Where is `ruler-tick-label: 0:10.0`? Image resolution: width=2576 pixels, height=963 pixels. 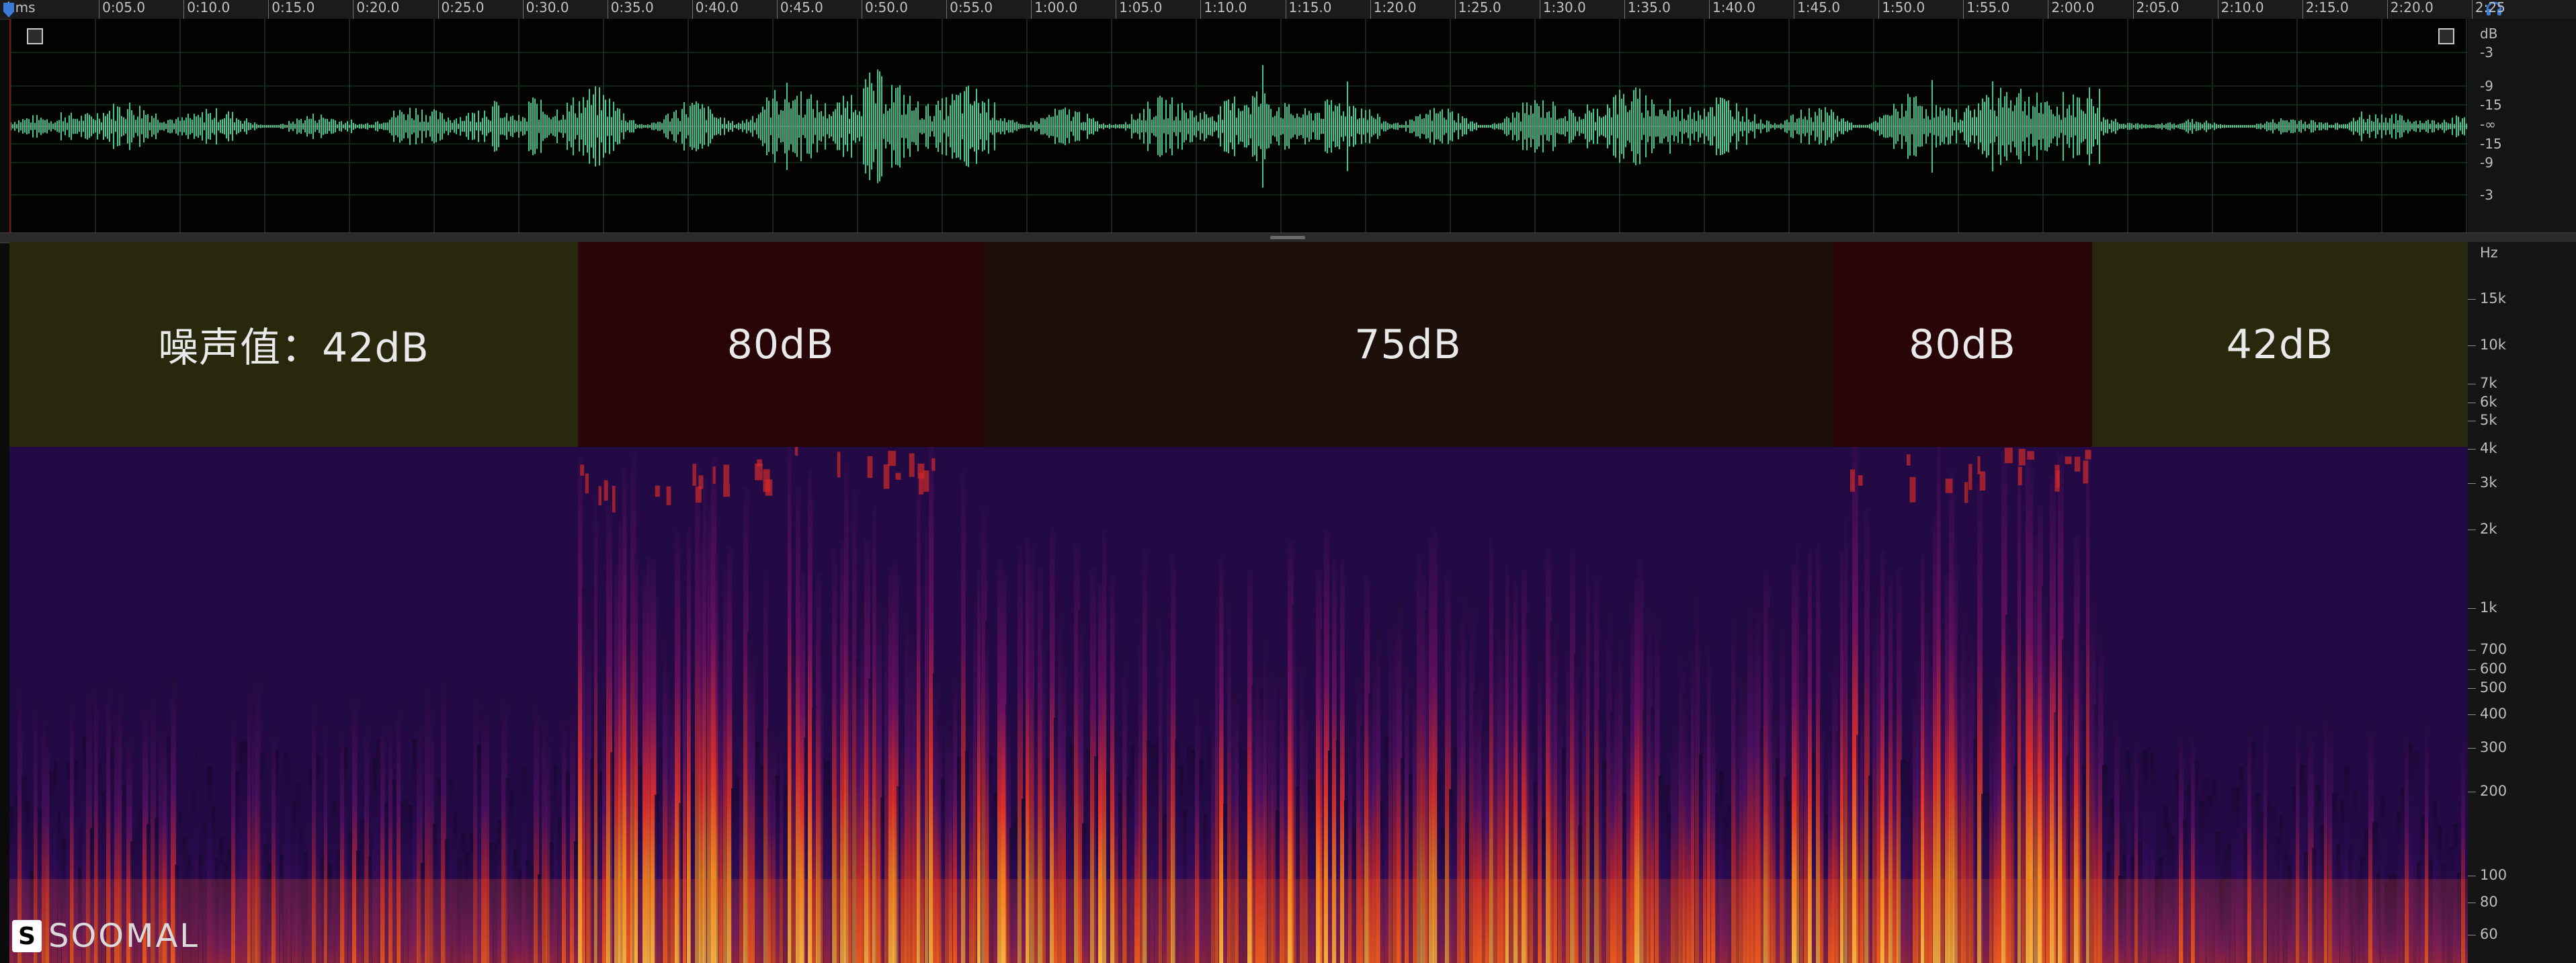
ruler-tick-label: 0:10.0 is located at coordinates (209, 7).